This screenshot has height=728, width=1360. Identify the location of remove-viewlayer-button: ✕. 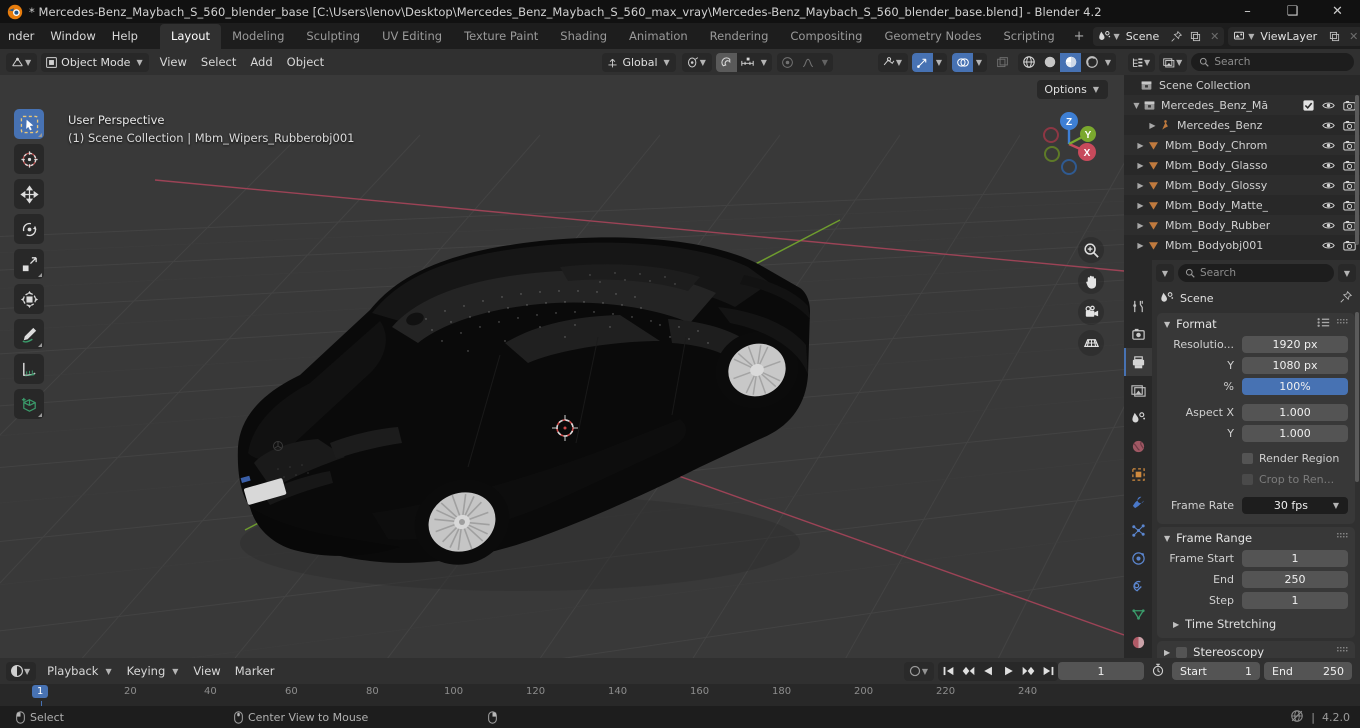
(1352, 36).